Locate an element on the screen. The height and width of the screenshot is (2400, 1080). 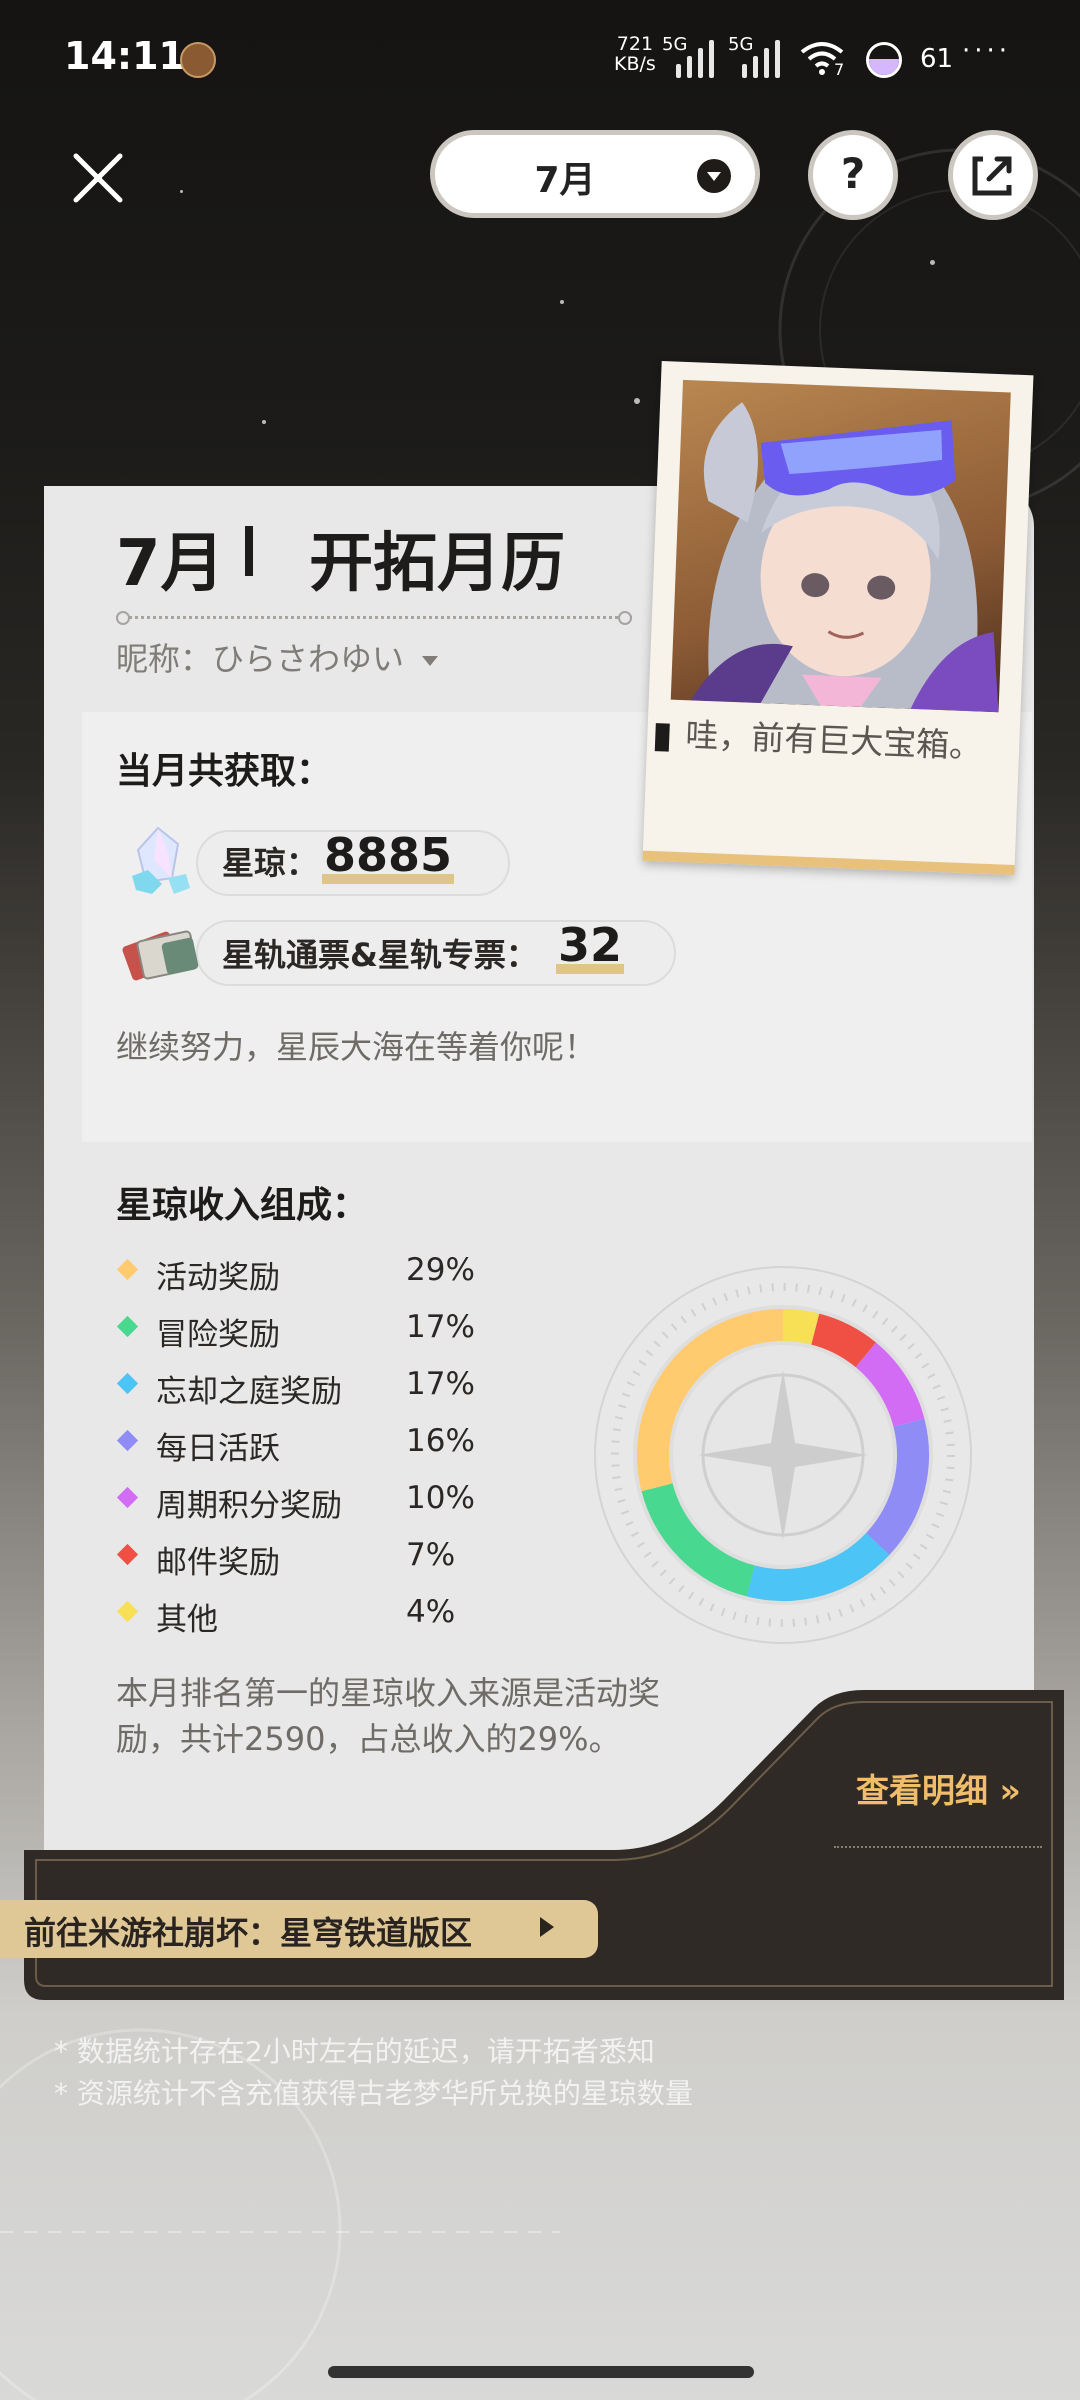
polaroid-caption: 哇，前有巨大宝箱。 is located at coordinates (833, 740).